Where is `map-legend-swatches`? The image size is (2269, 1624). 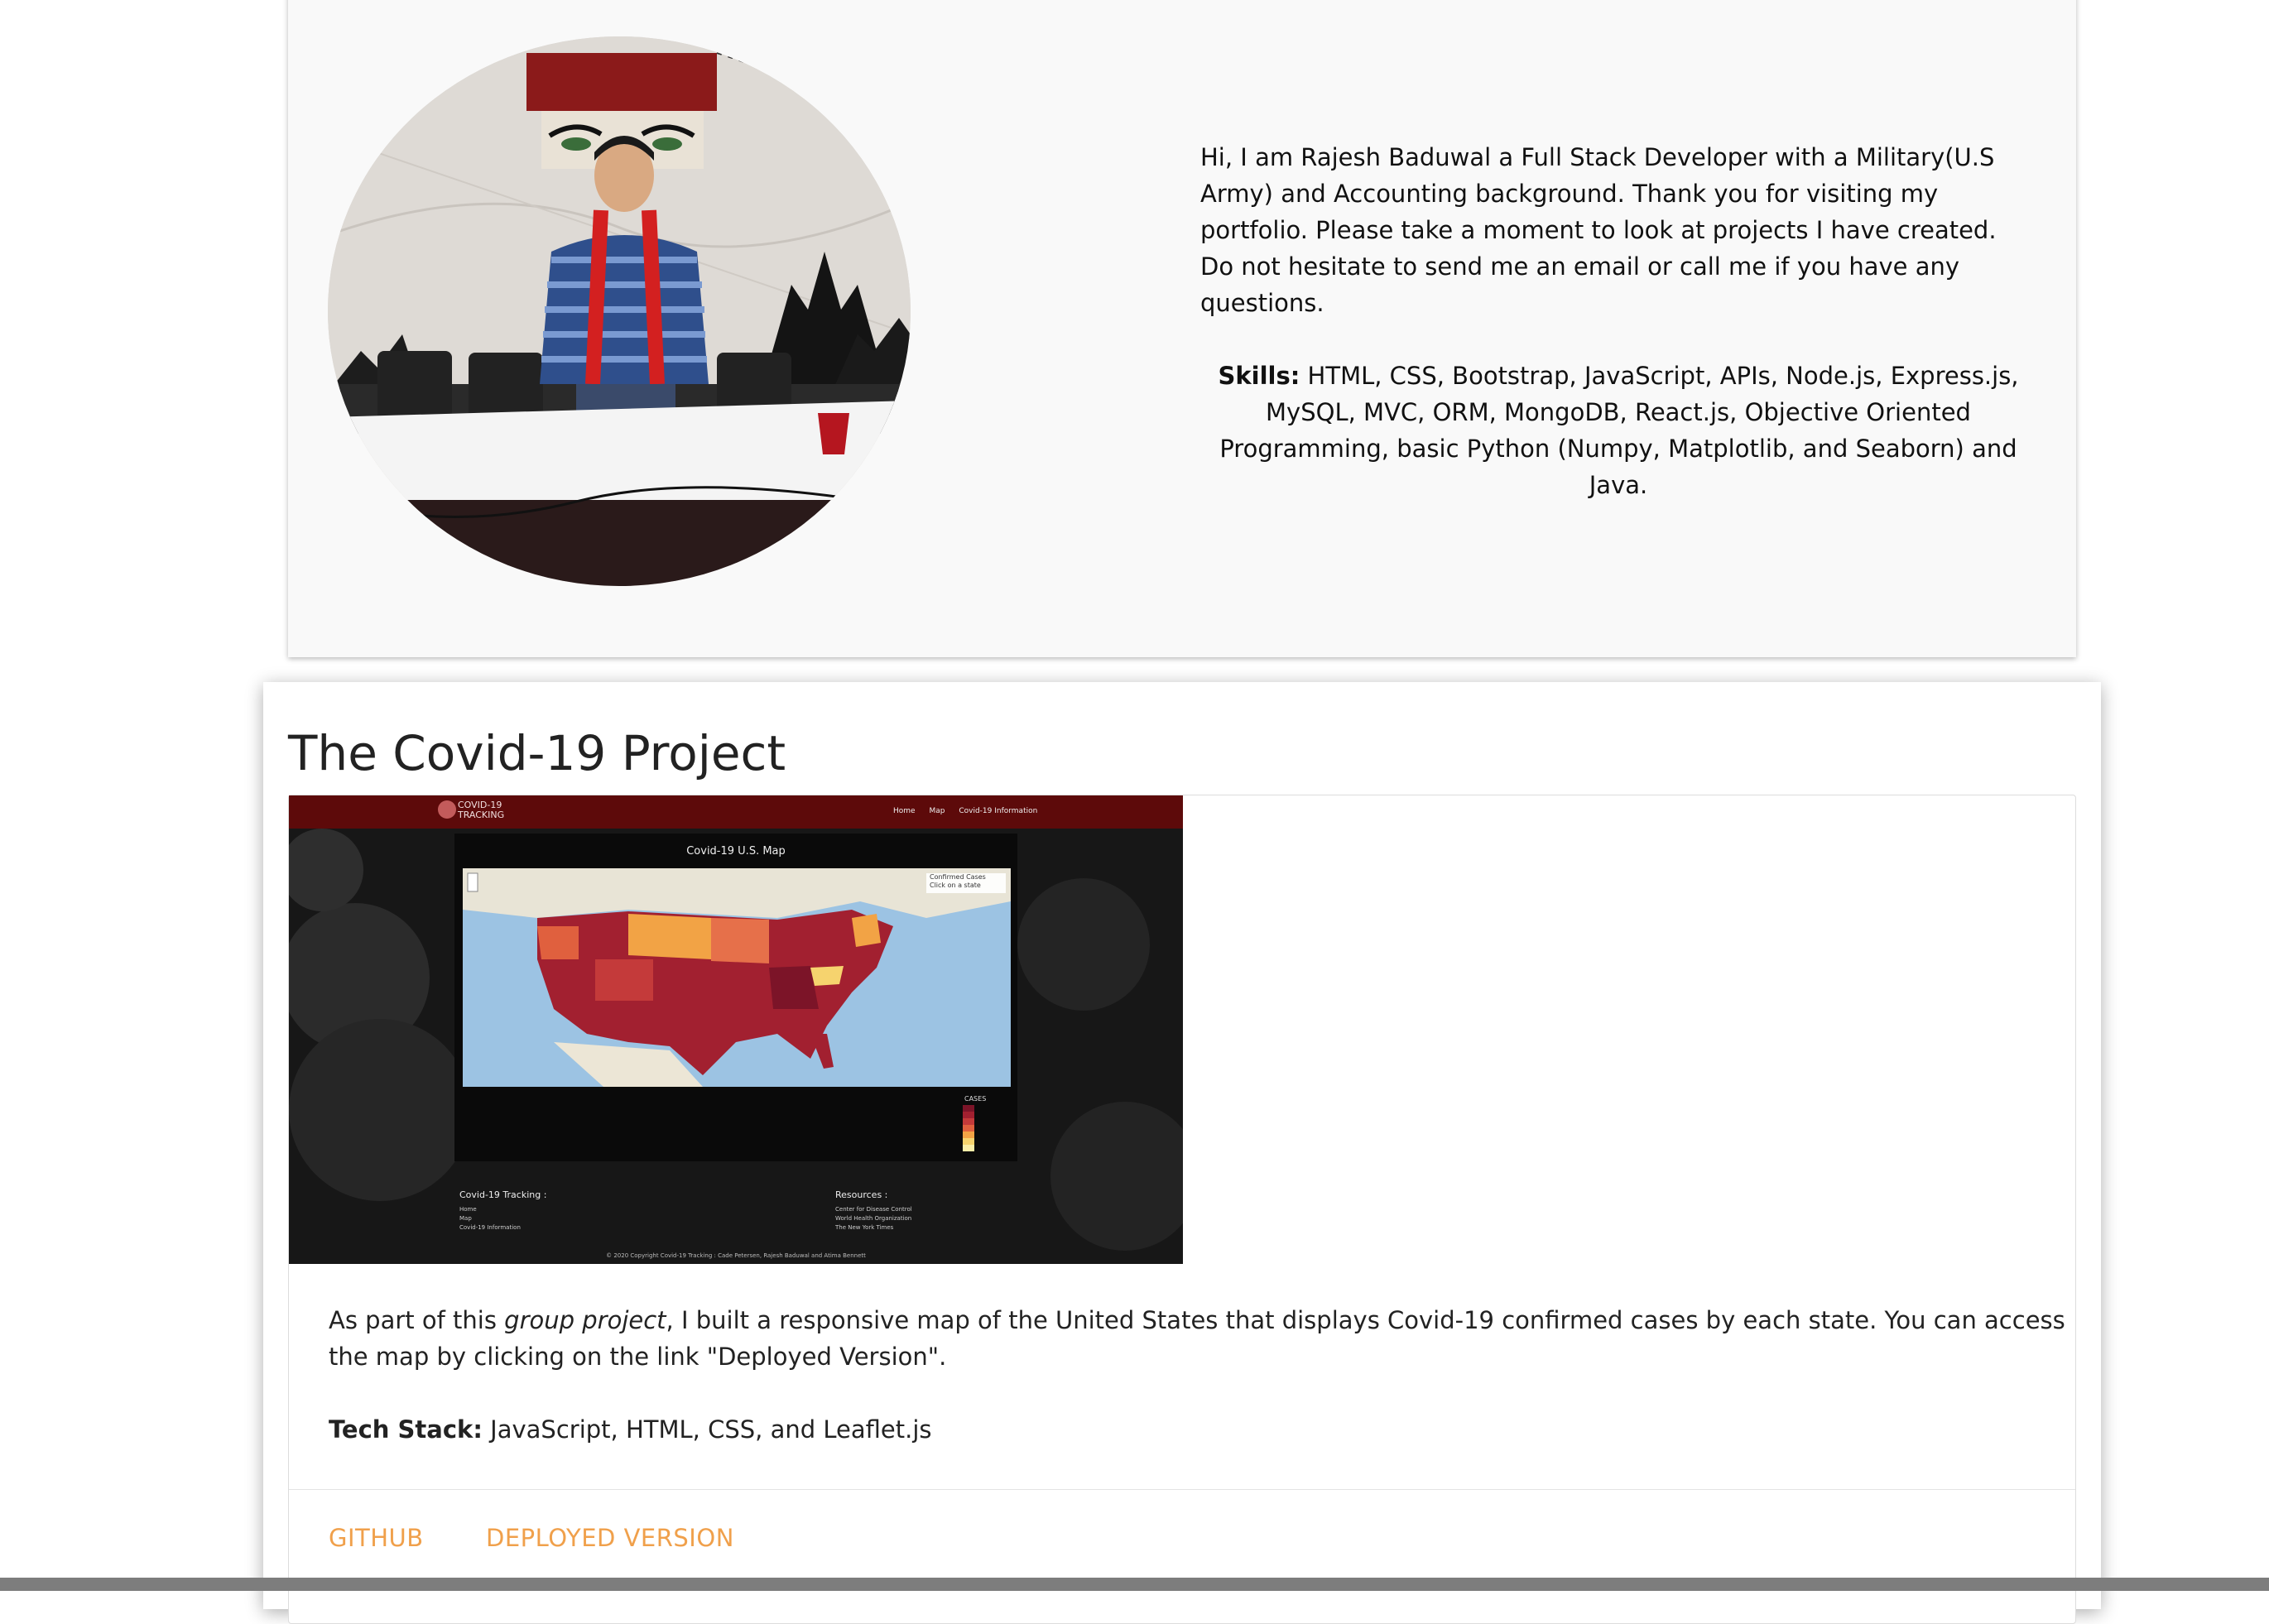
map-legend-swatches is located at coordinates (968, 1128).